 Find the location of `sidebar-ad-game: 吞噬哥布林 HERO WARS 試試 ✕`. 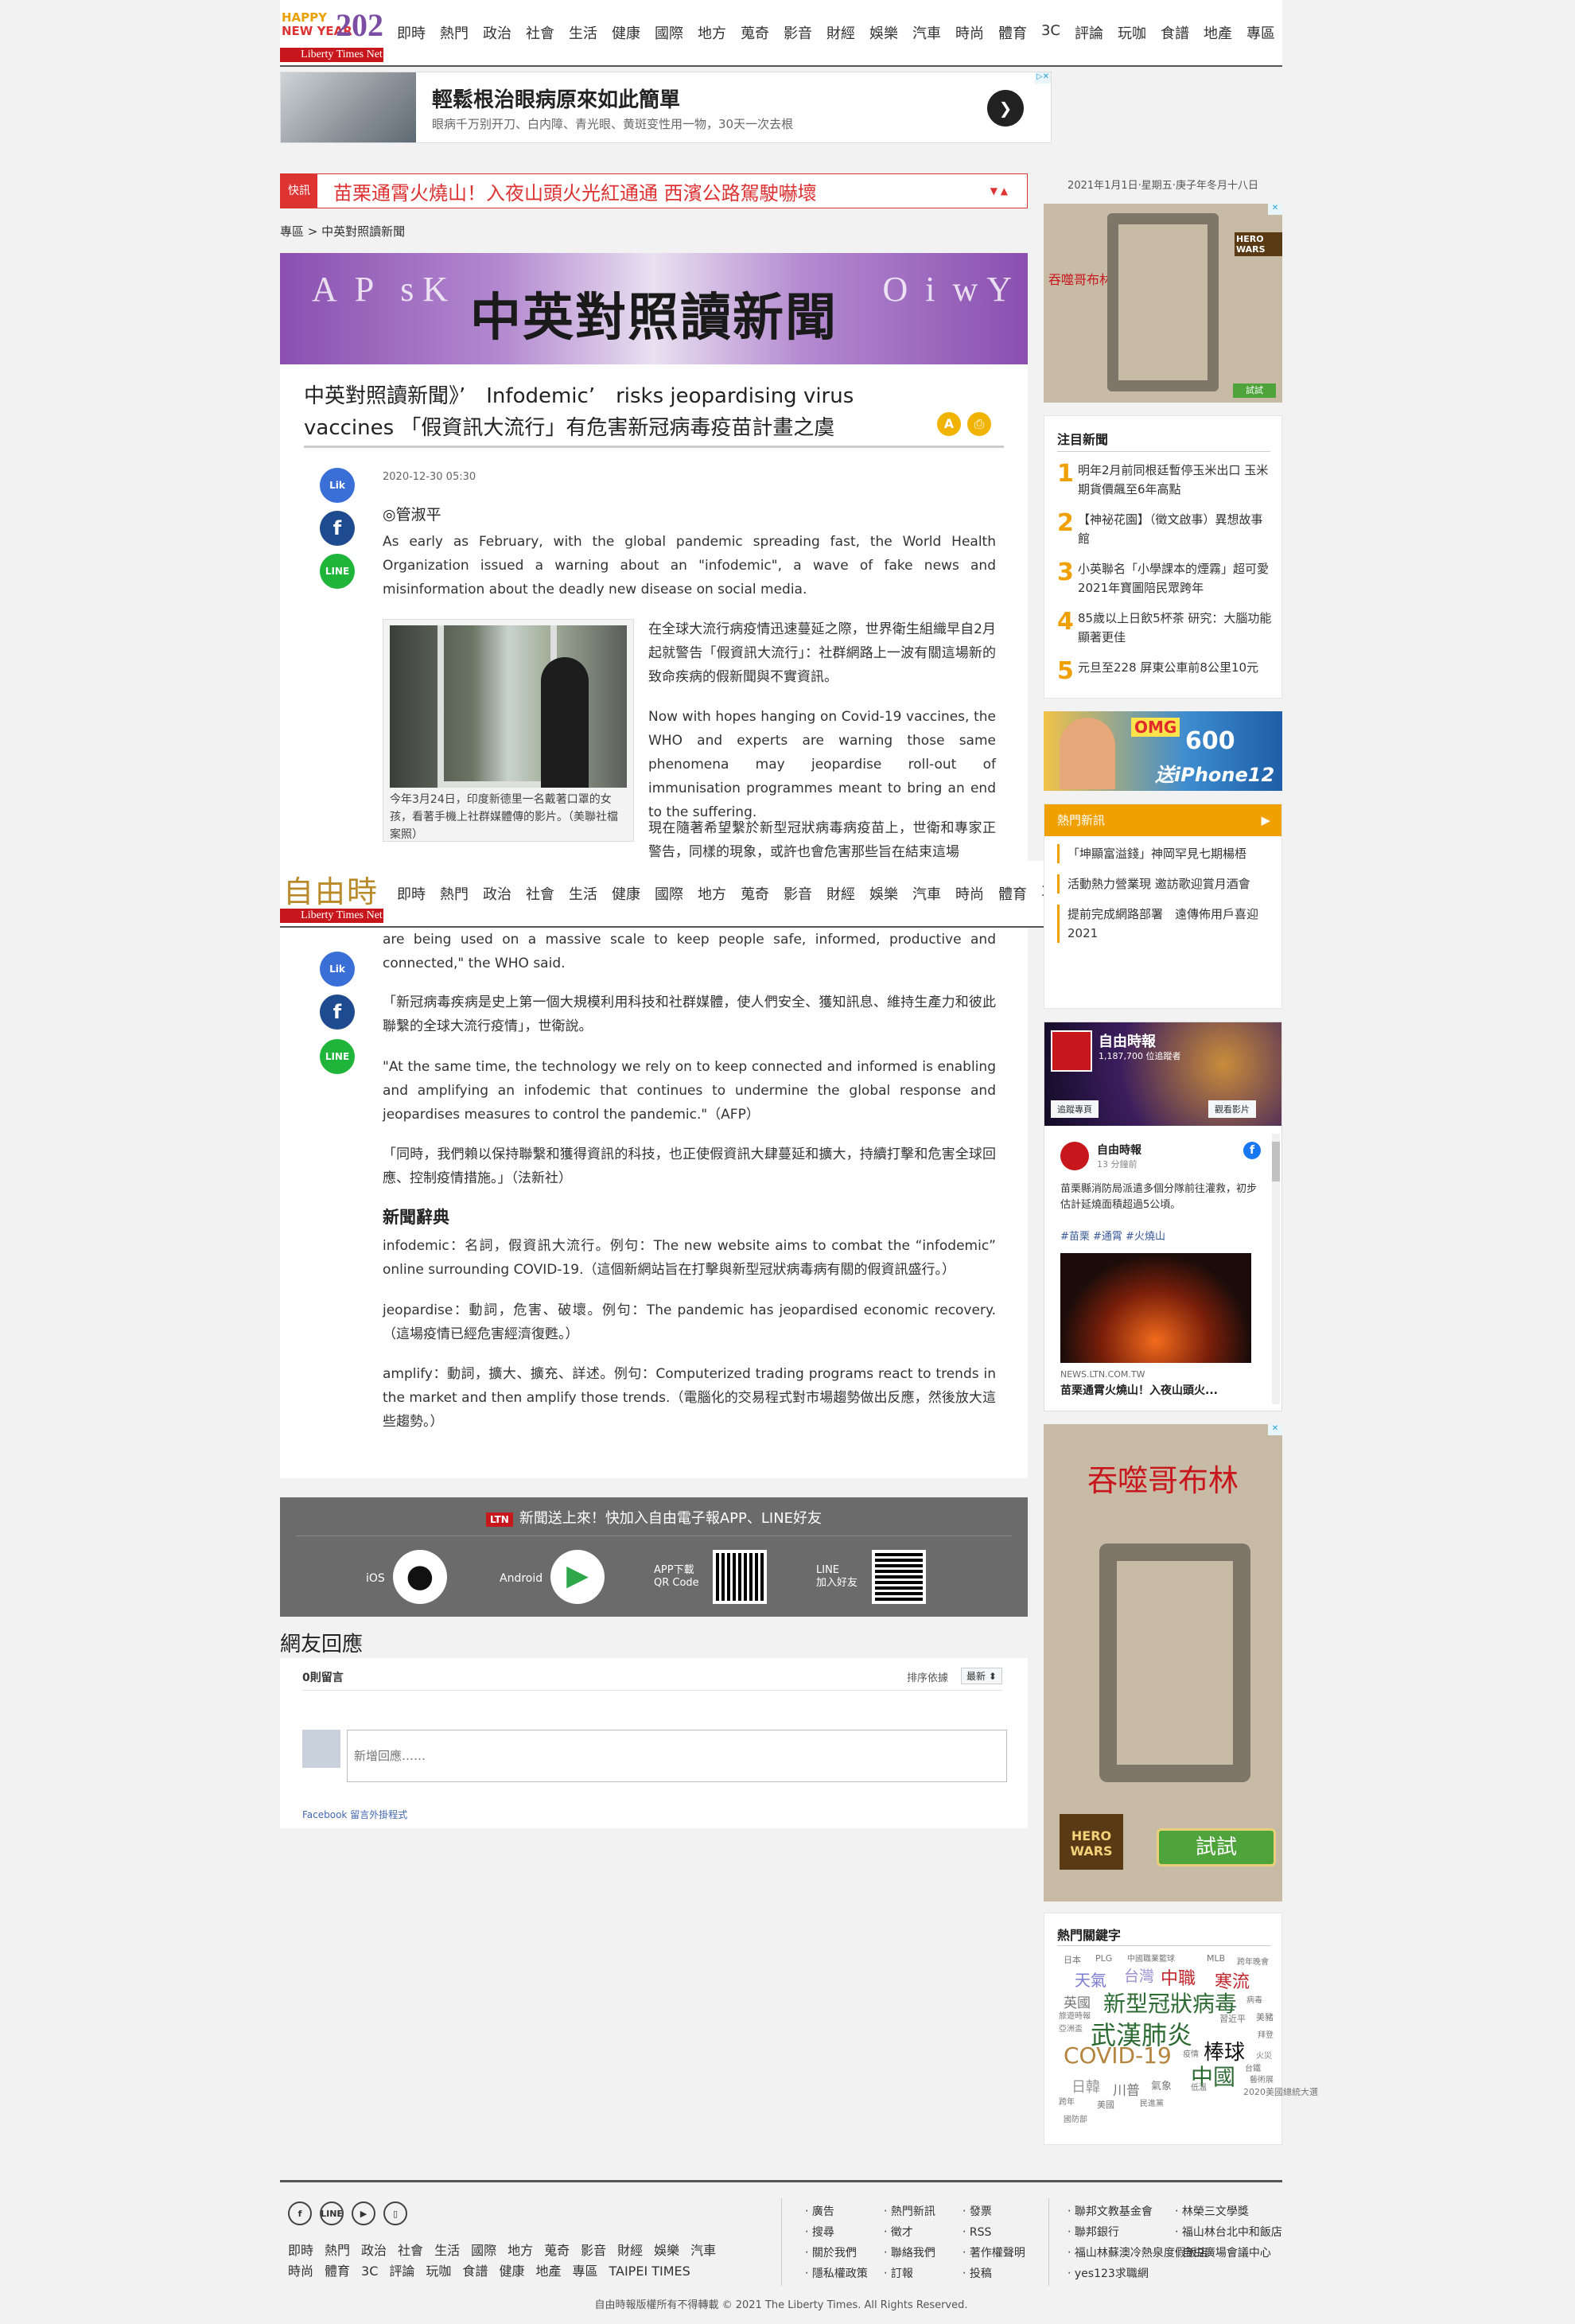

sidebar-ad-game: 吞噬哥布林 HERO WARS 試試 ✕ is located at coordinates (1163, 303).